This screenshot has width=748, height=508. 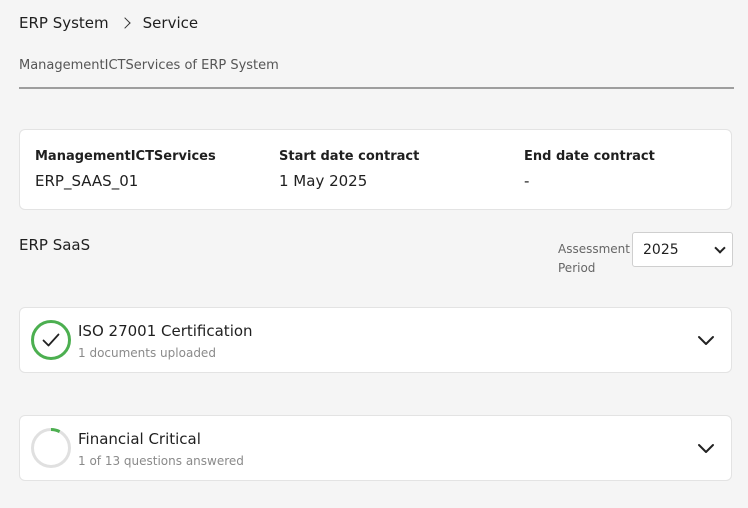 I want to click on check-circle-icon, so click(x=51, y=340).